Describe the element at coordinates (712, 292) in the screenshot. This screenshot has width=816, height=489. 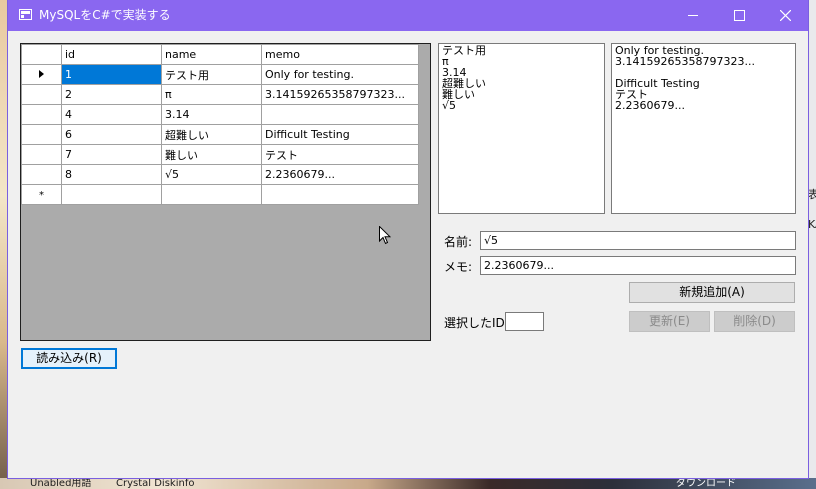
I see `add-button: 新規追加(A)` at that location.